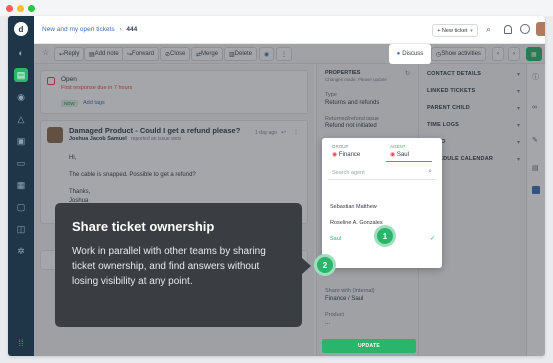 This screenshot has width=553, height=363. I want to click on tour-step-badge-2: 2, so click(325, 265).